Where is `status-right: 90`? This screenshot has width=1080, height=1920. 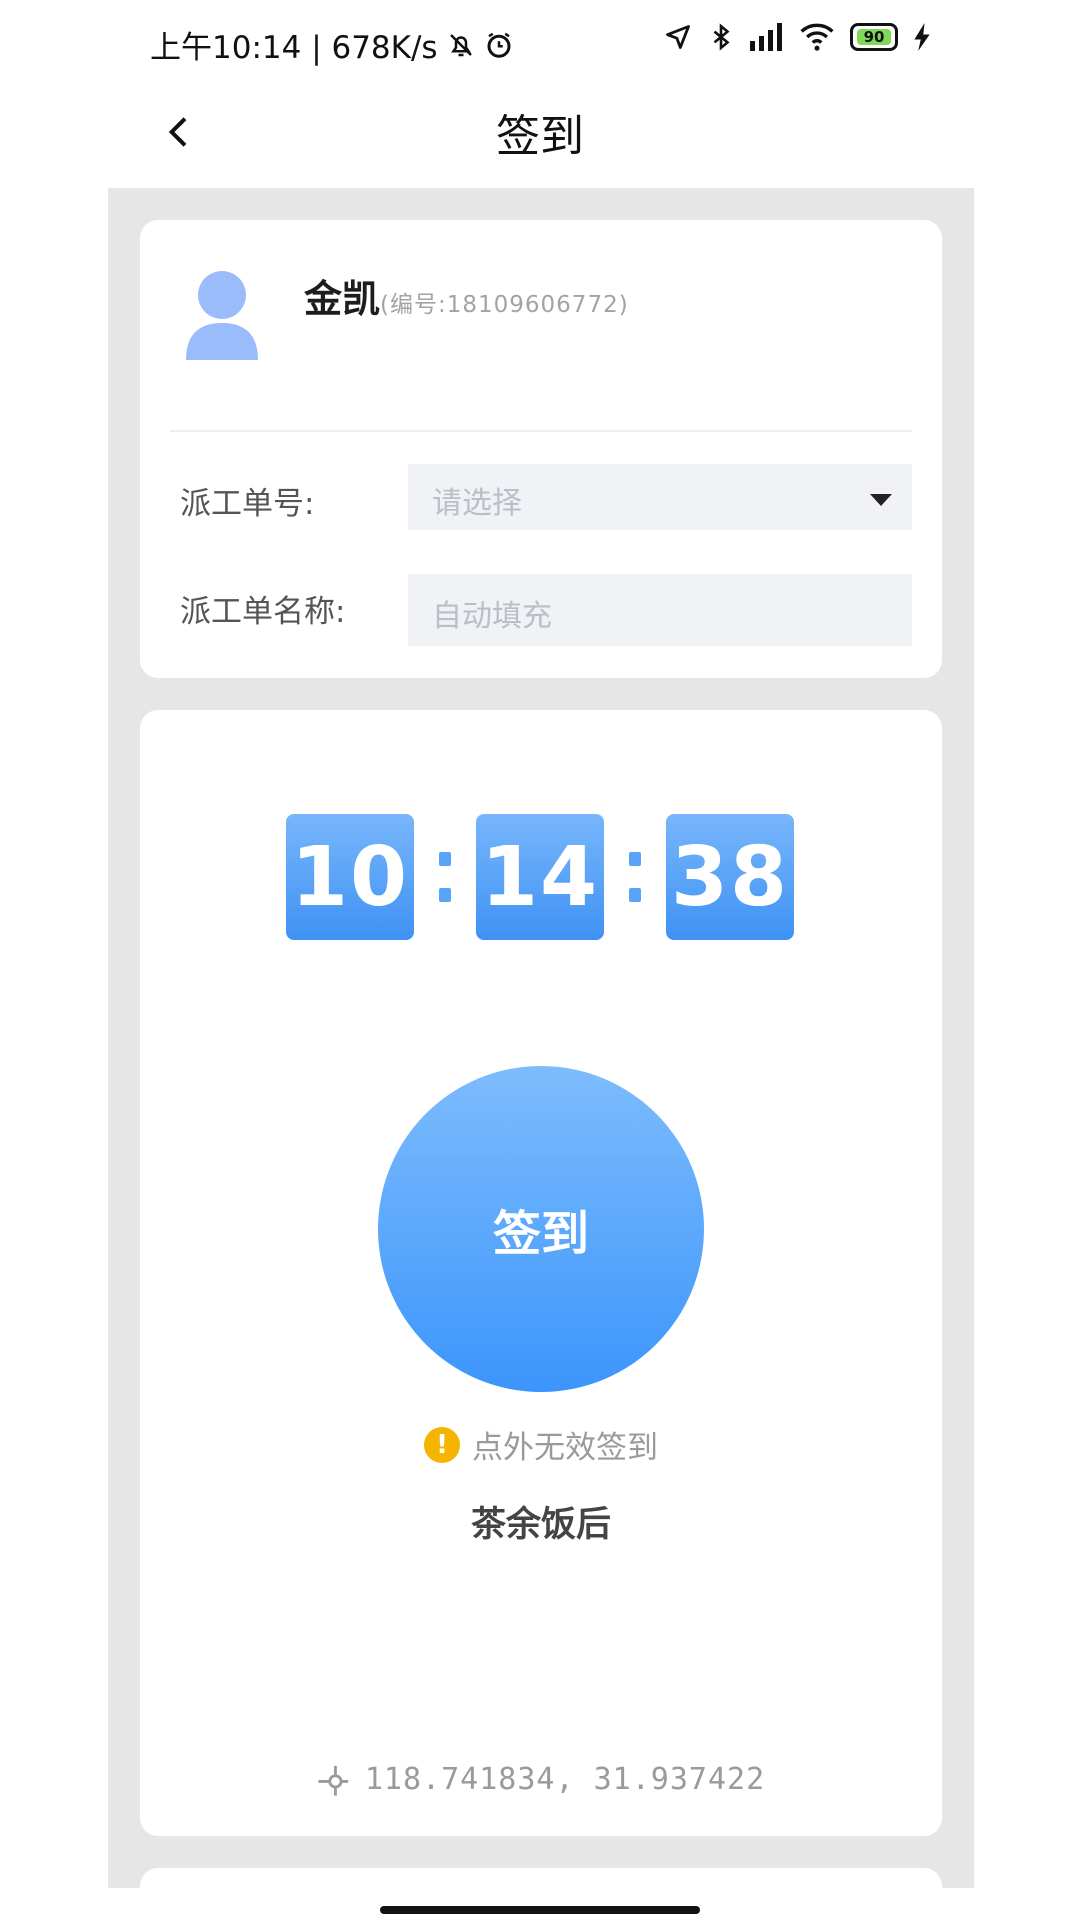
status-right: 90 is located at coordinates (797, 37).